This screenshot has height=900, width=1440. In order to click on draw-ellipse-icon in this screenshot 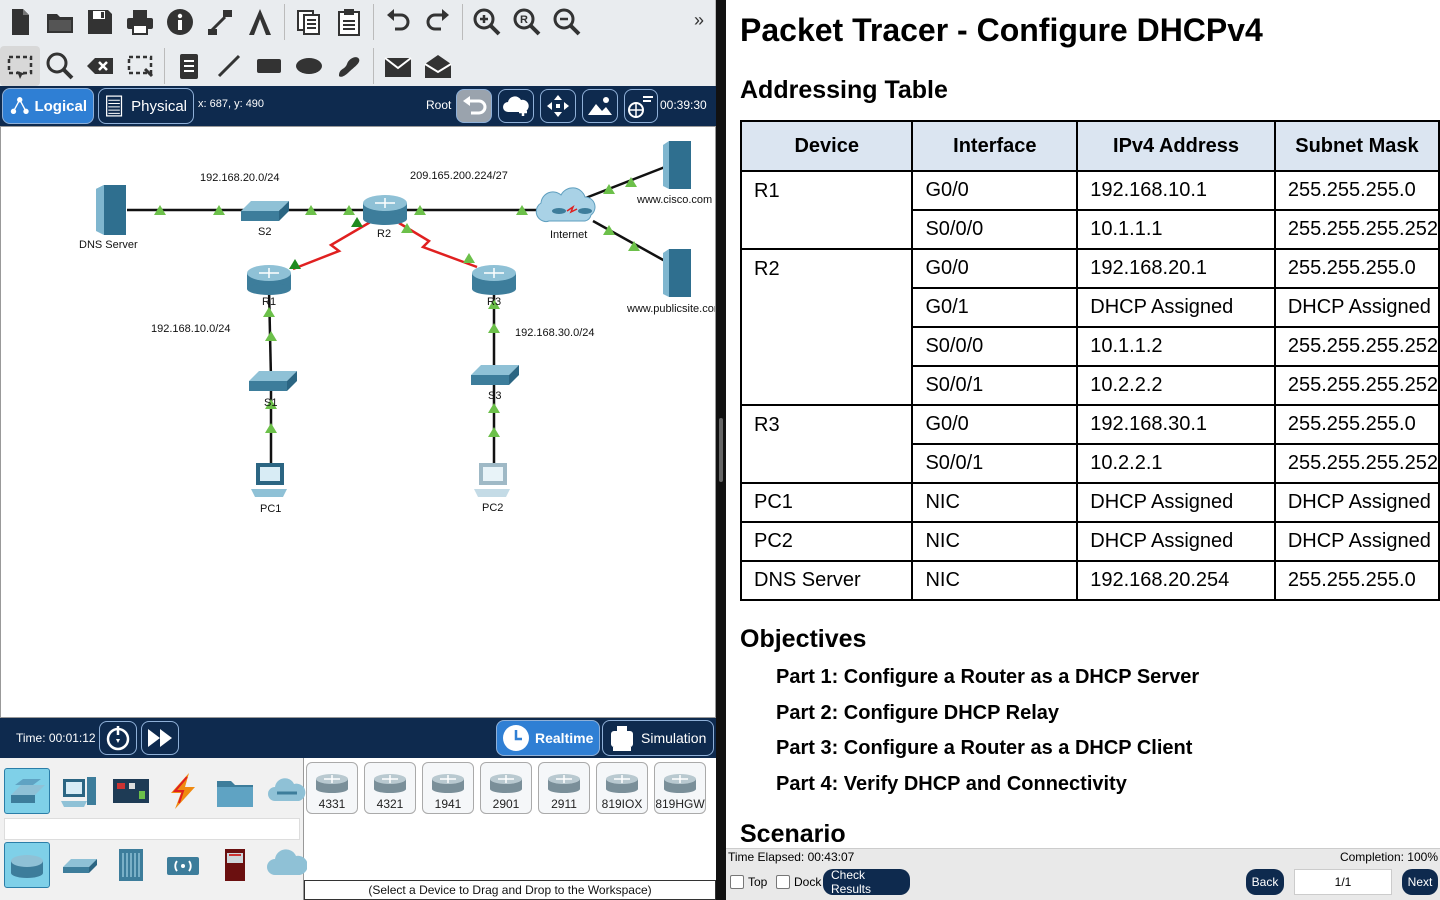, I will do `click(309, 66)`.